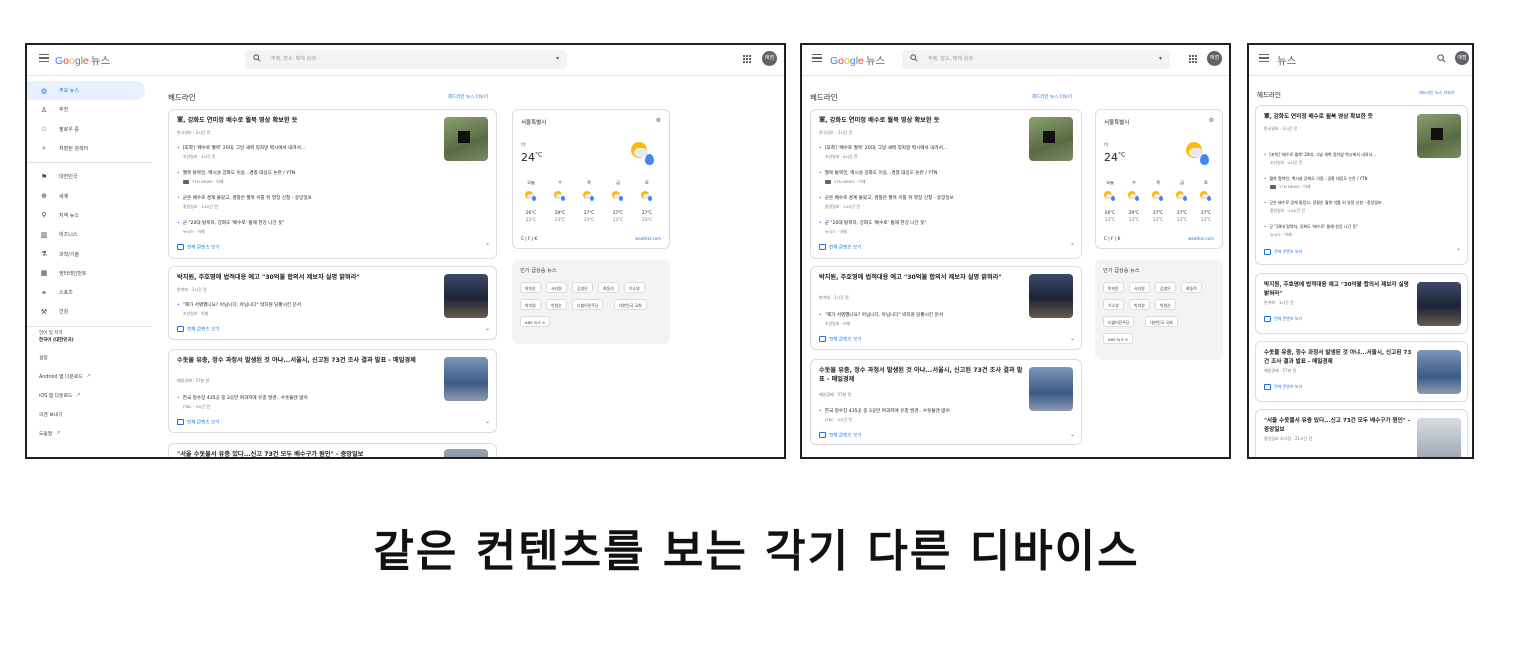  Describe the element at coordinates (89, 414) in the screenshot. I see `feedback-link: 의견 보내기` at that location.